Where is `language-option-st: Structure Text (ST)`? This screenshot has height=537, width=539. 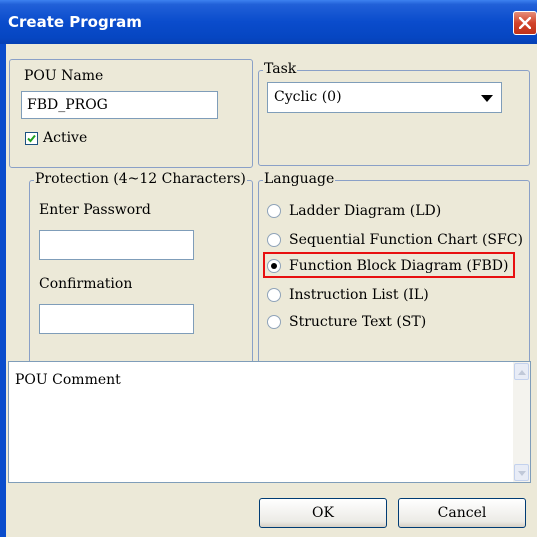
language-option-st: Structure Text (ST) is located at coordinates (346, 322).